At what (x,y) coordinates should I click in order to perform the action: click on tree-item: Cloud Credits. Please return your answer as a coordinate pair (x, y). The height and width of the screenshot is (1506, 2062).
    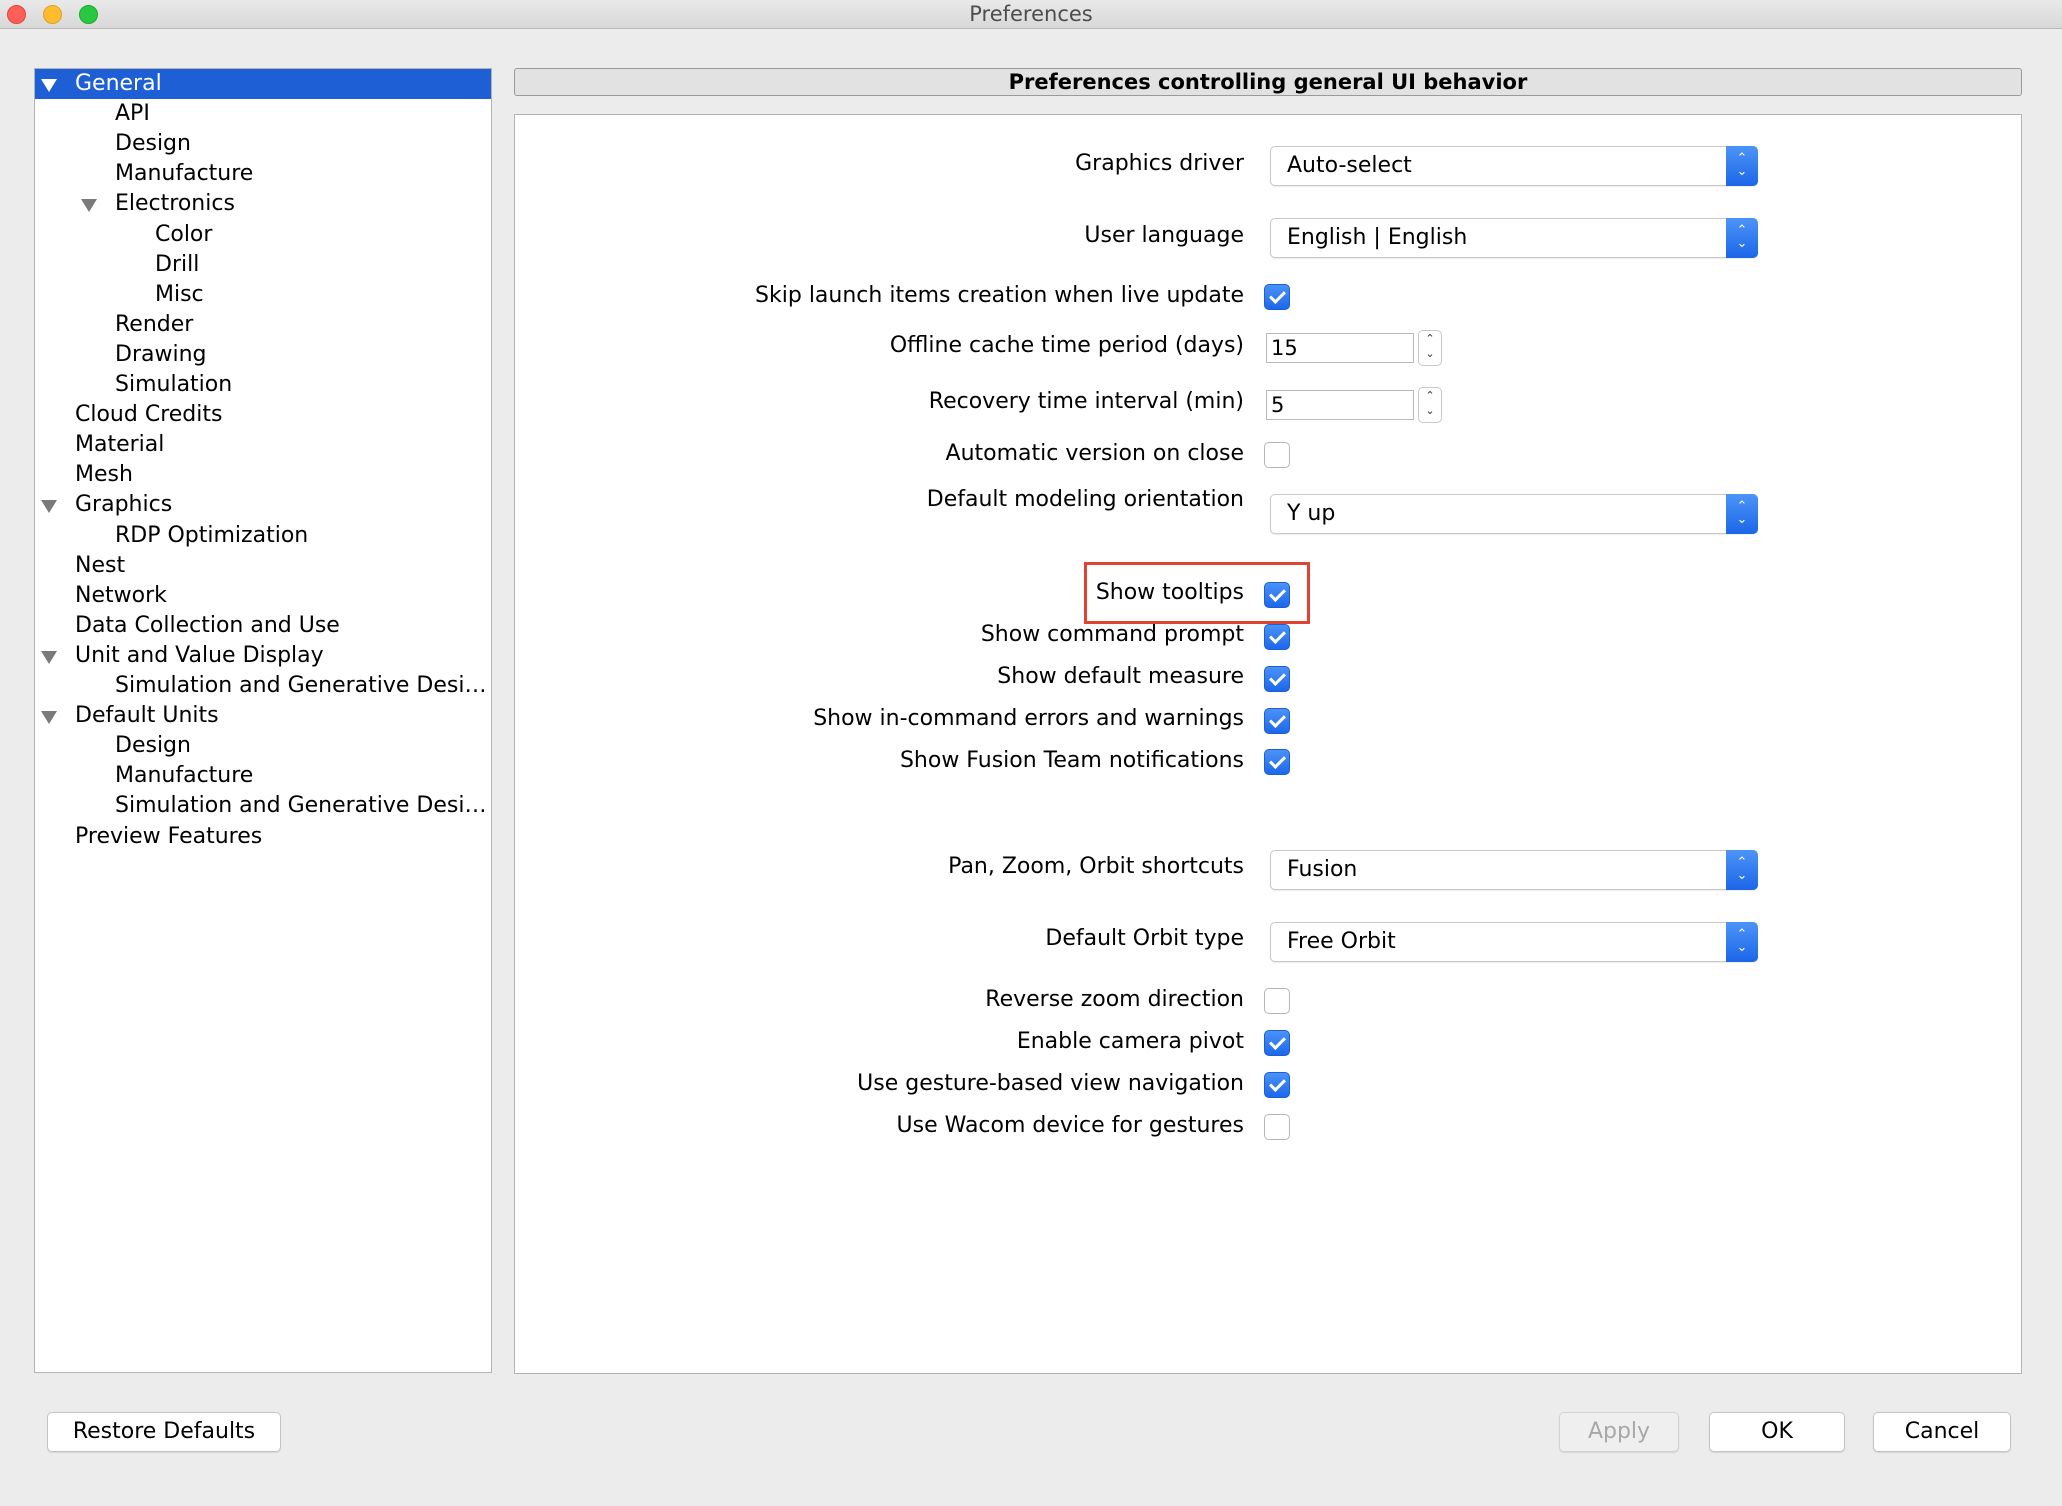
    Looking at the image, I should click on (263, 415).